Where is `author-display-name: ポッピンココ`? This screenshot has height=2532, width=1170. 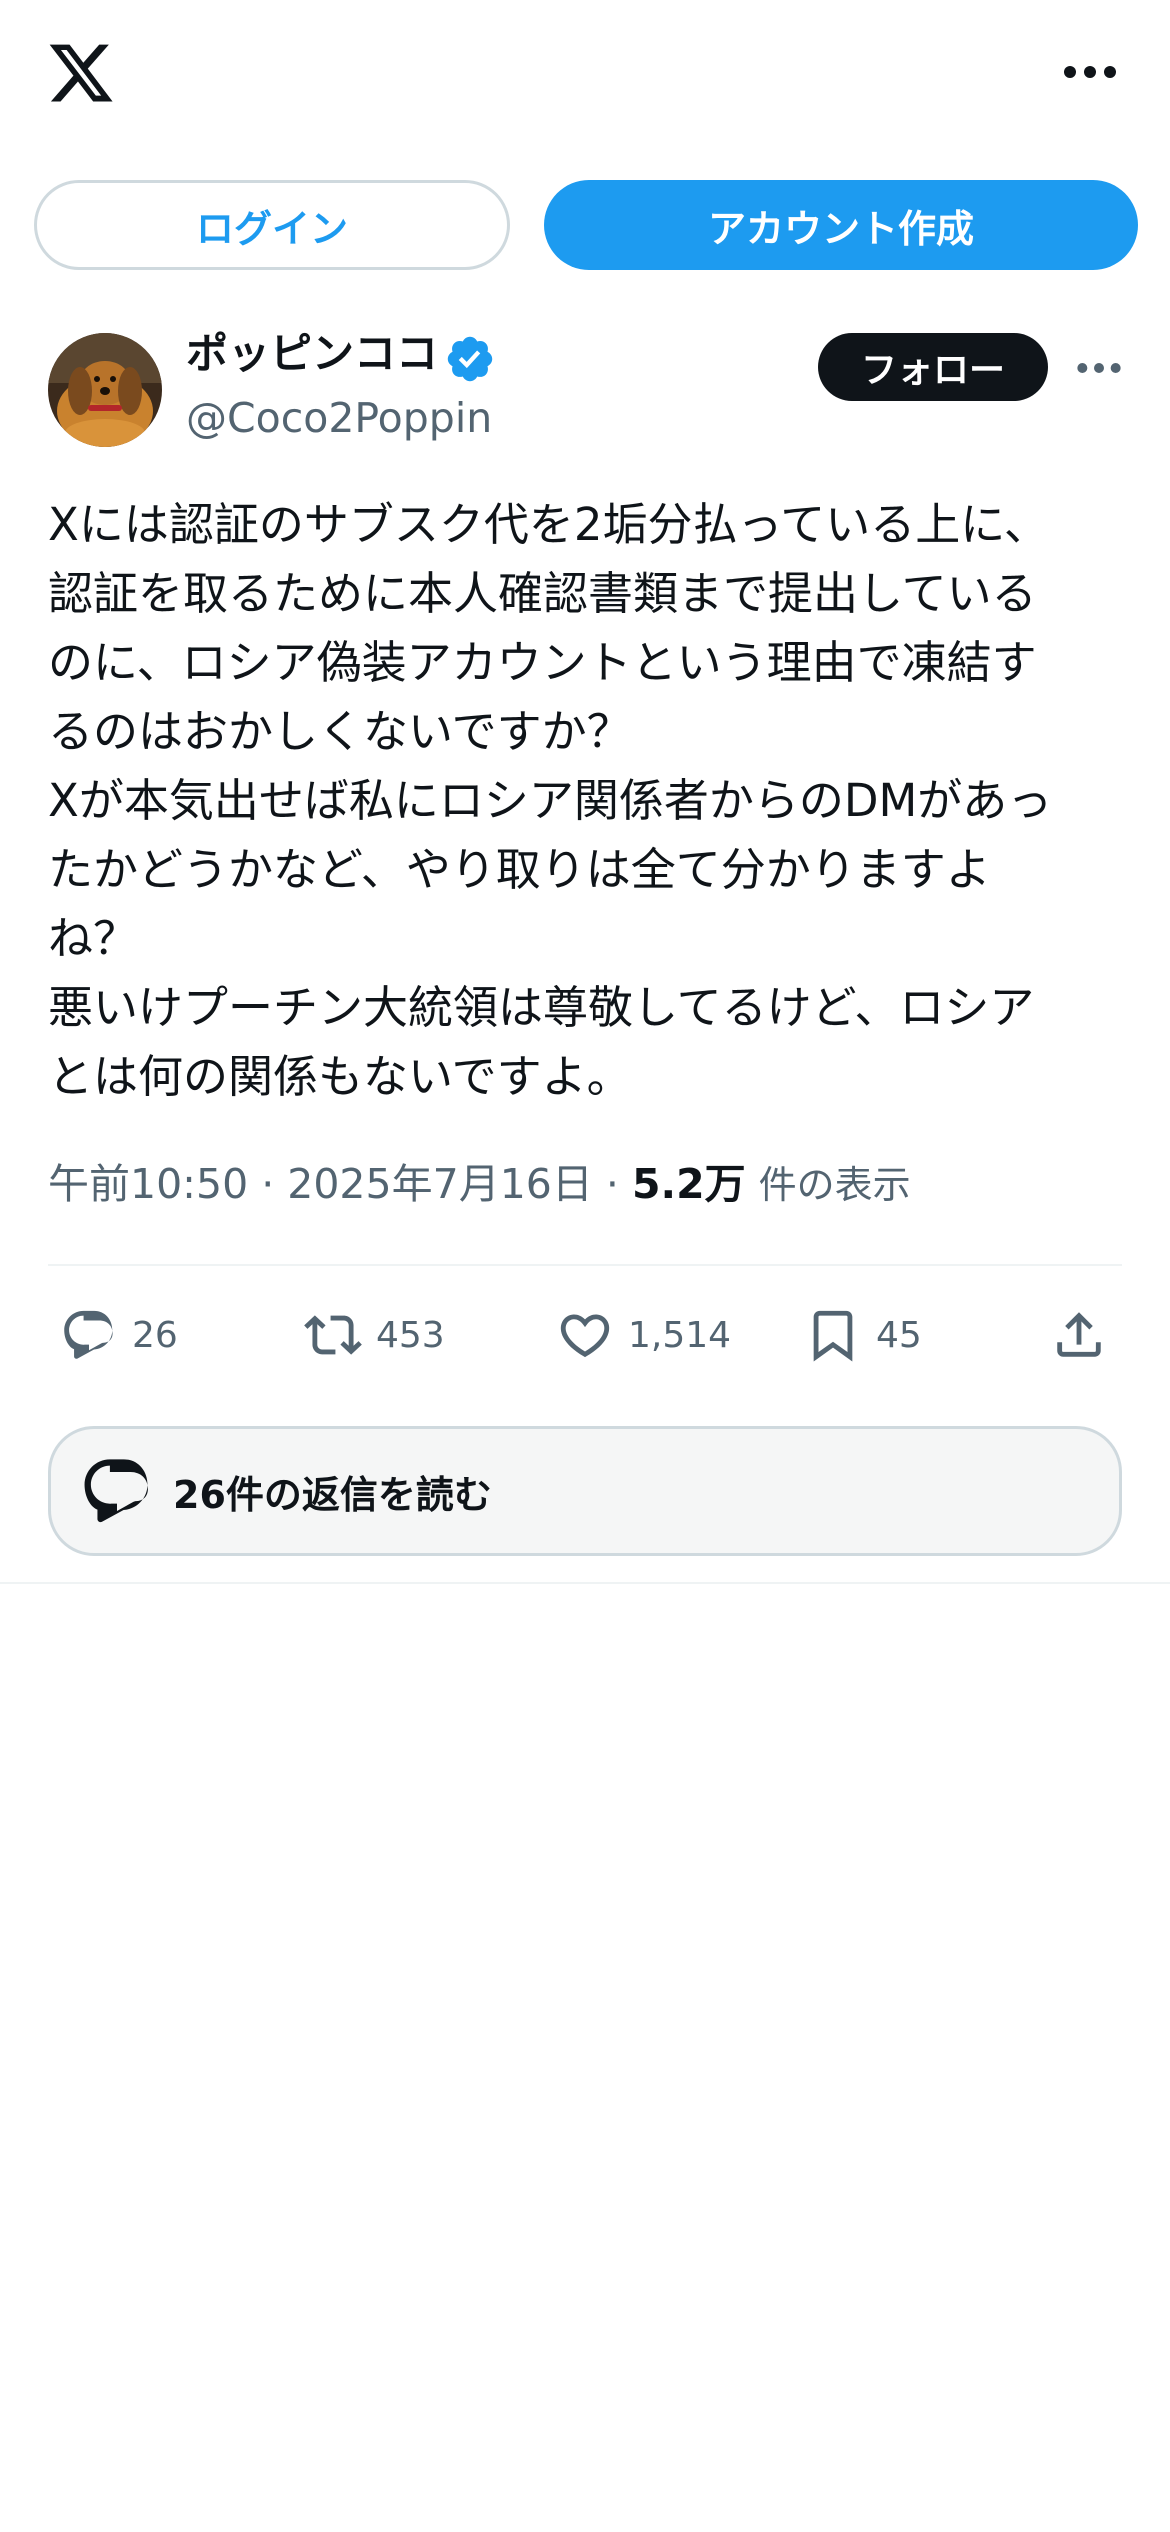
author-display-name: ポッピンココ is located at coordinates (312, 354).